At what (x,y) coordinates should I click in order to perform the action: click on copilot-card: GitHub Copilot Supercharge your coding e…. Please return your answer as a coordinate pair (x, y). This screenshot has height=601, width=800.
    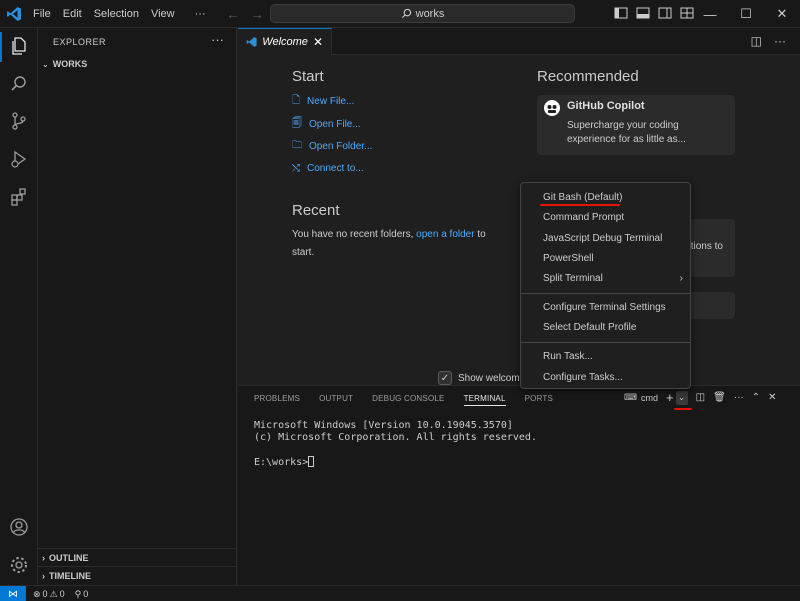
    Looking at the image, I should click on (636, 125).